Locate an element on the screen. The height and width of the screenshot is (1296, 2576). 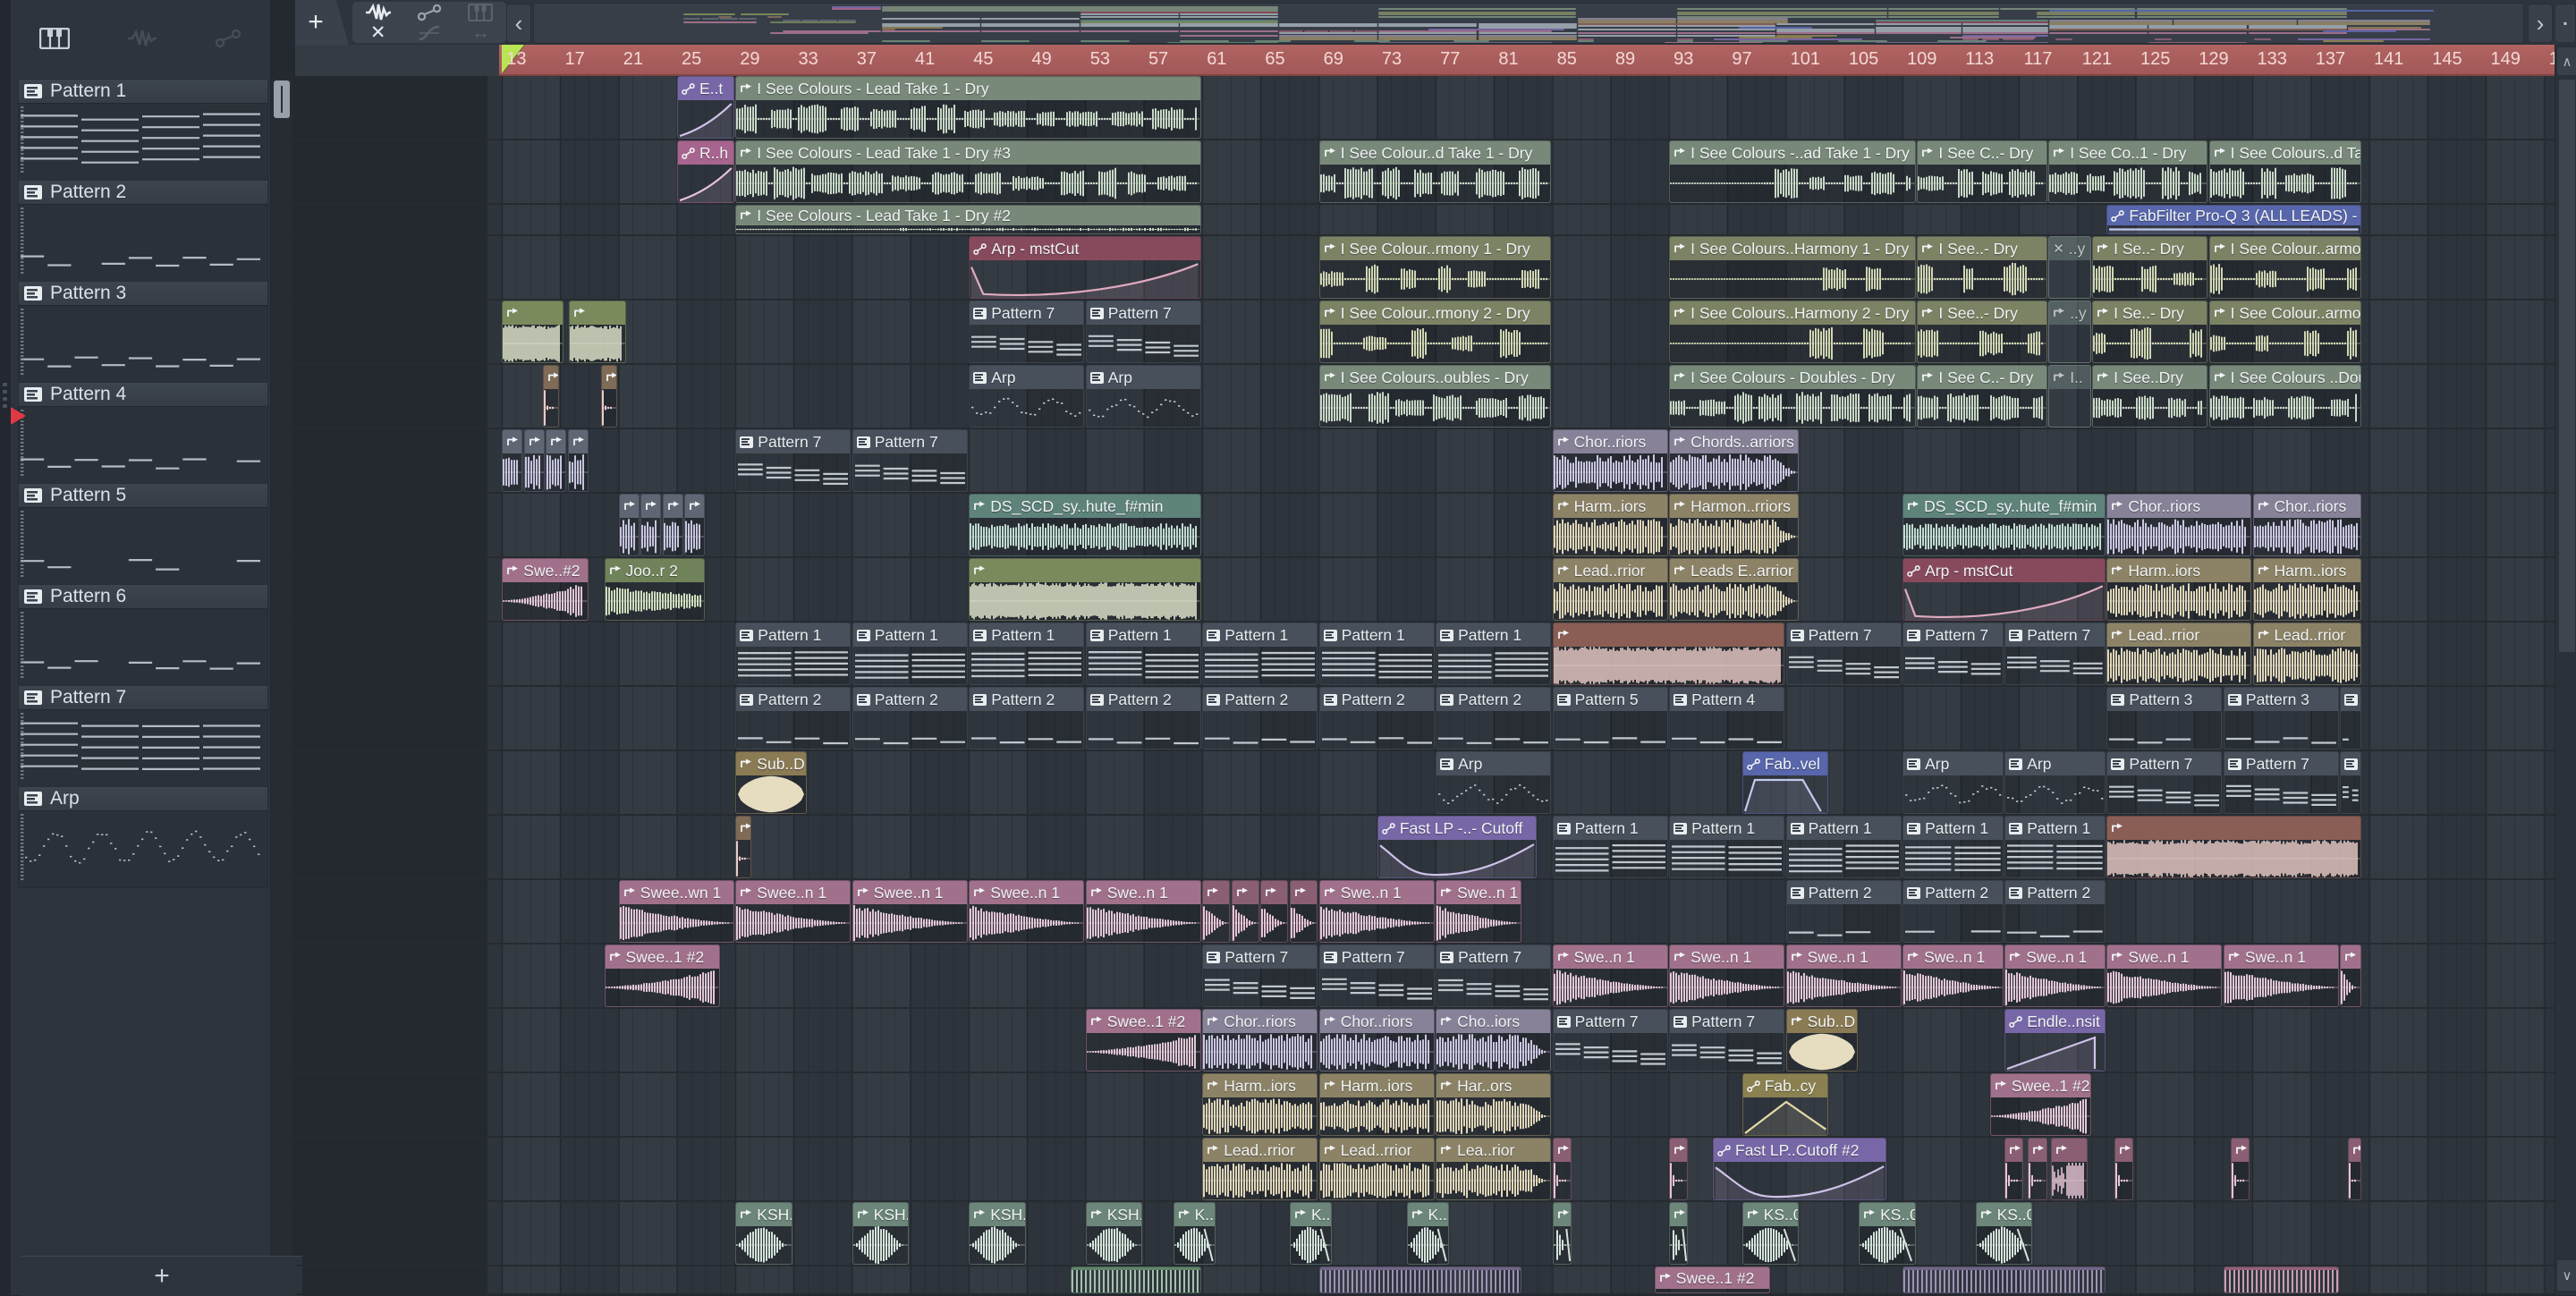
audio-clip: Swee..wn 1 is located at coordinates (676, 911).